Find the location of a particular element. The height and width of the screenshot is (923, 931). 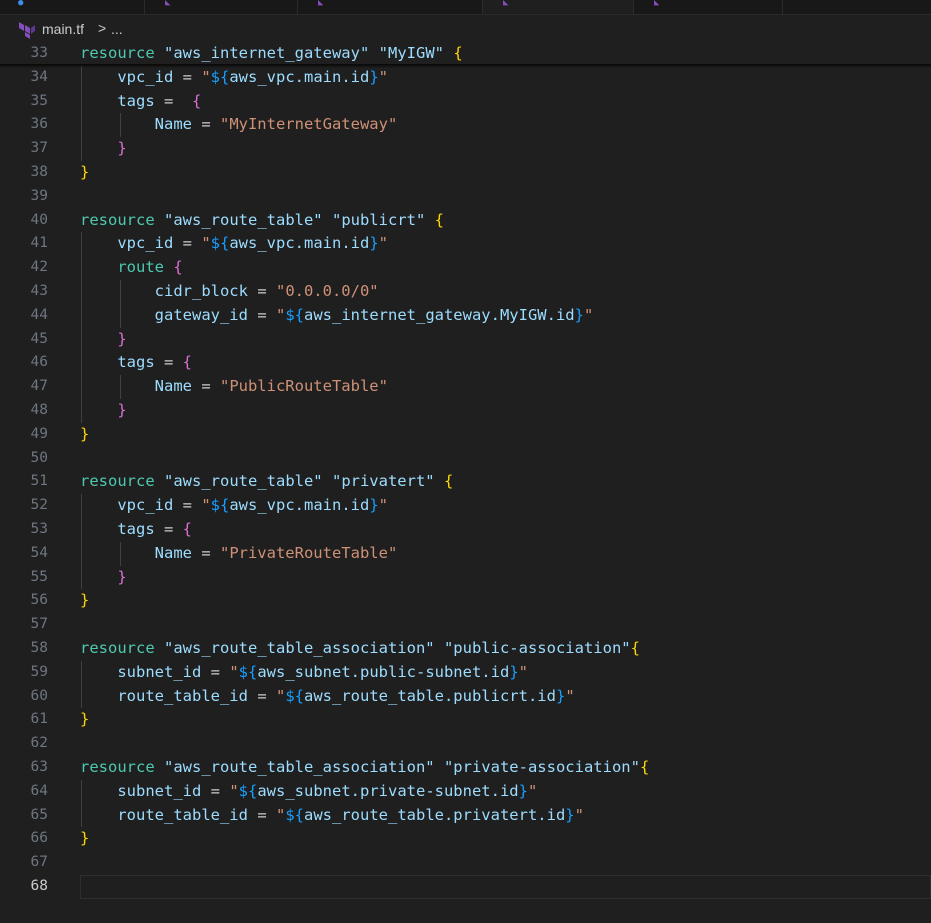

code-line: 62 is located at coordinates (465, 744).